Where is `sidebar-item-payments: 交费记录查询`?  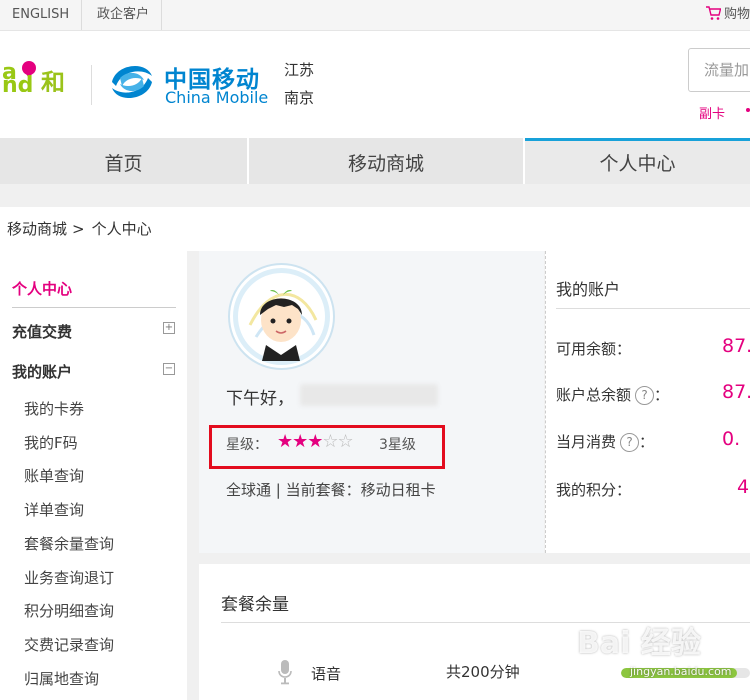
sidebar-item-payments: 交费记录查询 is located at coordinates (69, 644).